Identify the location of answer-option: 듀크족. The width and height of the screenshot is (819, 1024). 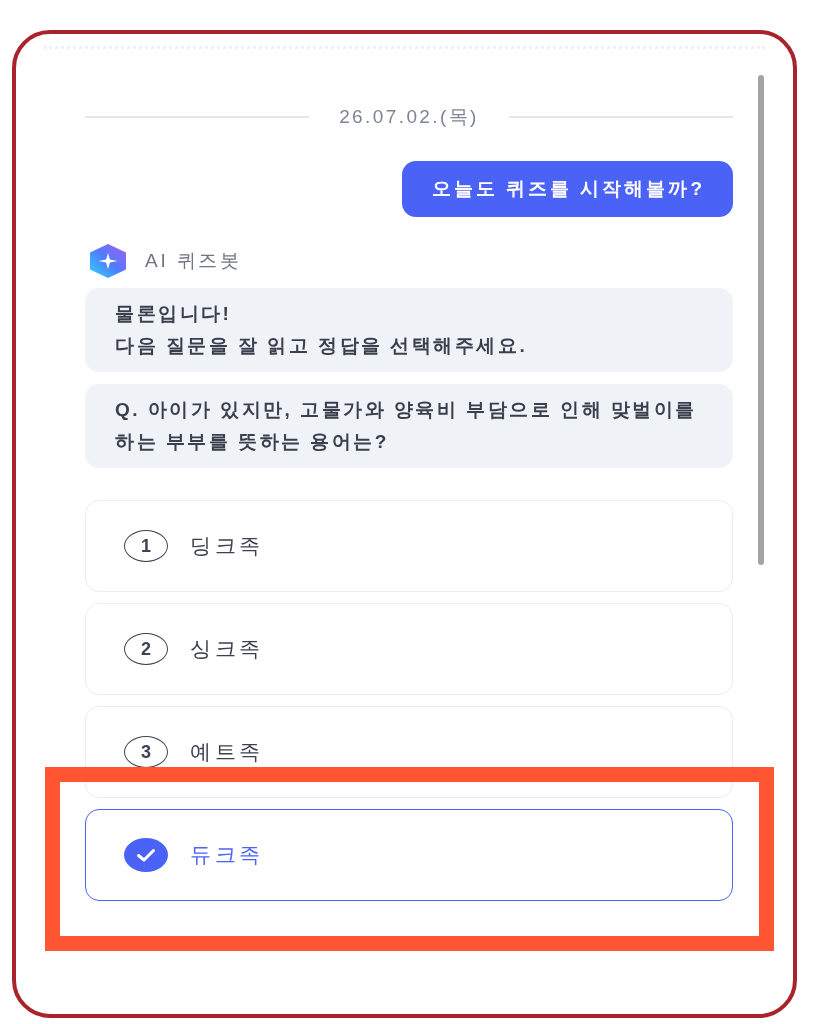
(409, 855).